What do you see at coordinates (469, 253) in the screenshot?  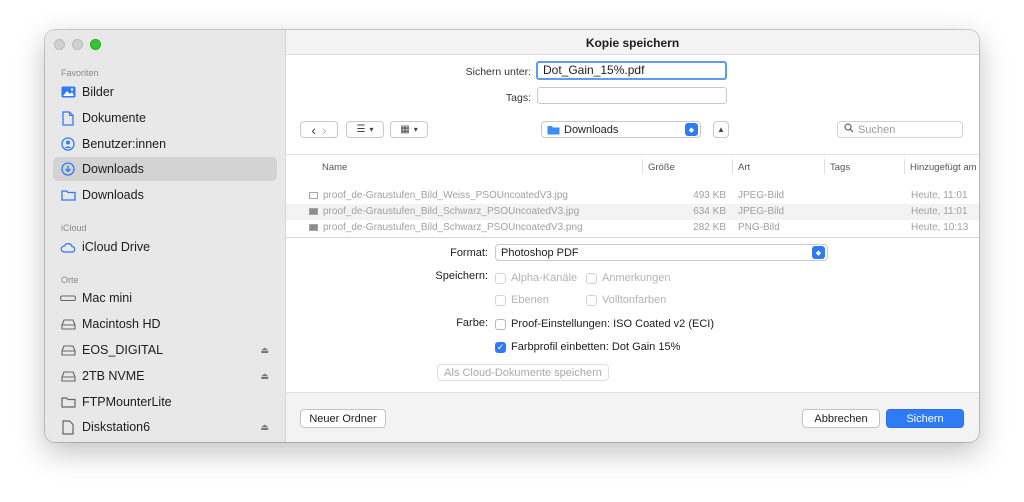 I see `format-label: Format:` at bounding box center [469, 253].